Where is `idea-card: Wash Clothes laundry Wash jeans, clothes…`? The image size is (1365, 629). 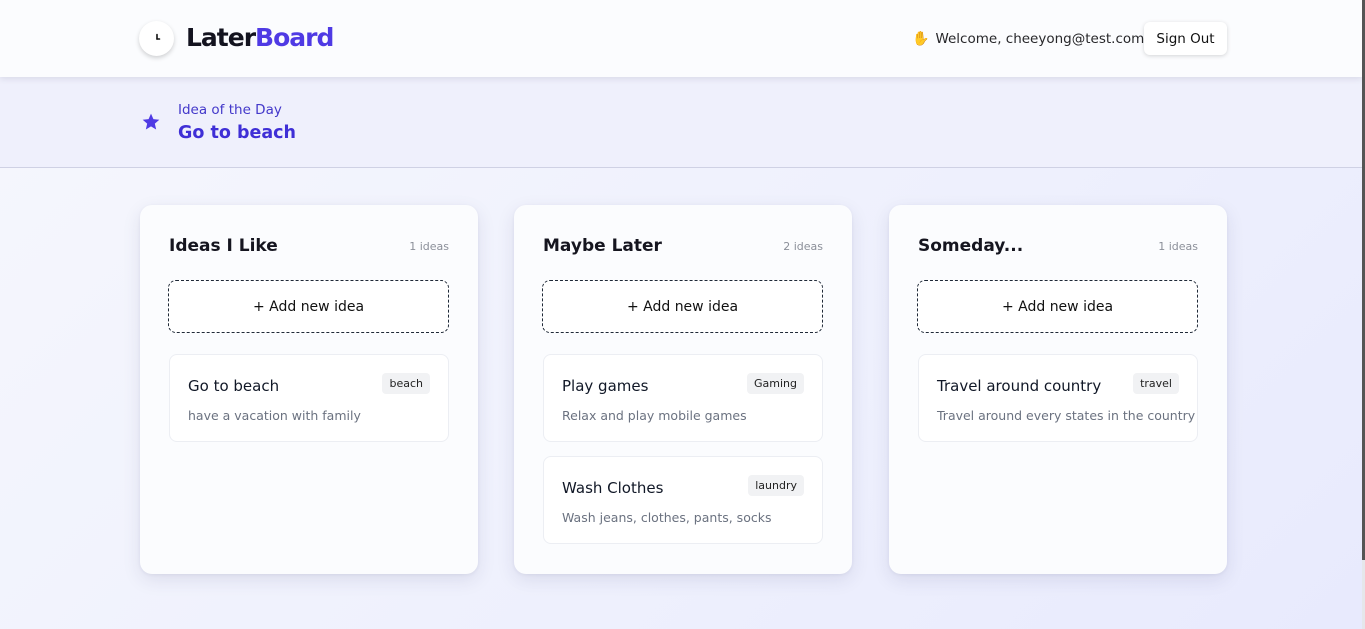 idea-card: Wash Clothes laundry Wash jeans, clothes… is located at coordinates (683, 500).